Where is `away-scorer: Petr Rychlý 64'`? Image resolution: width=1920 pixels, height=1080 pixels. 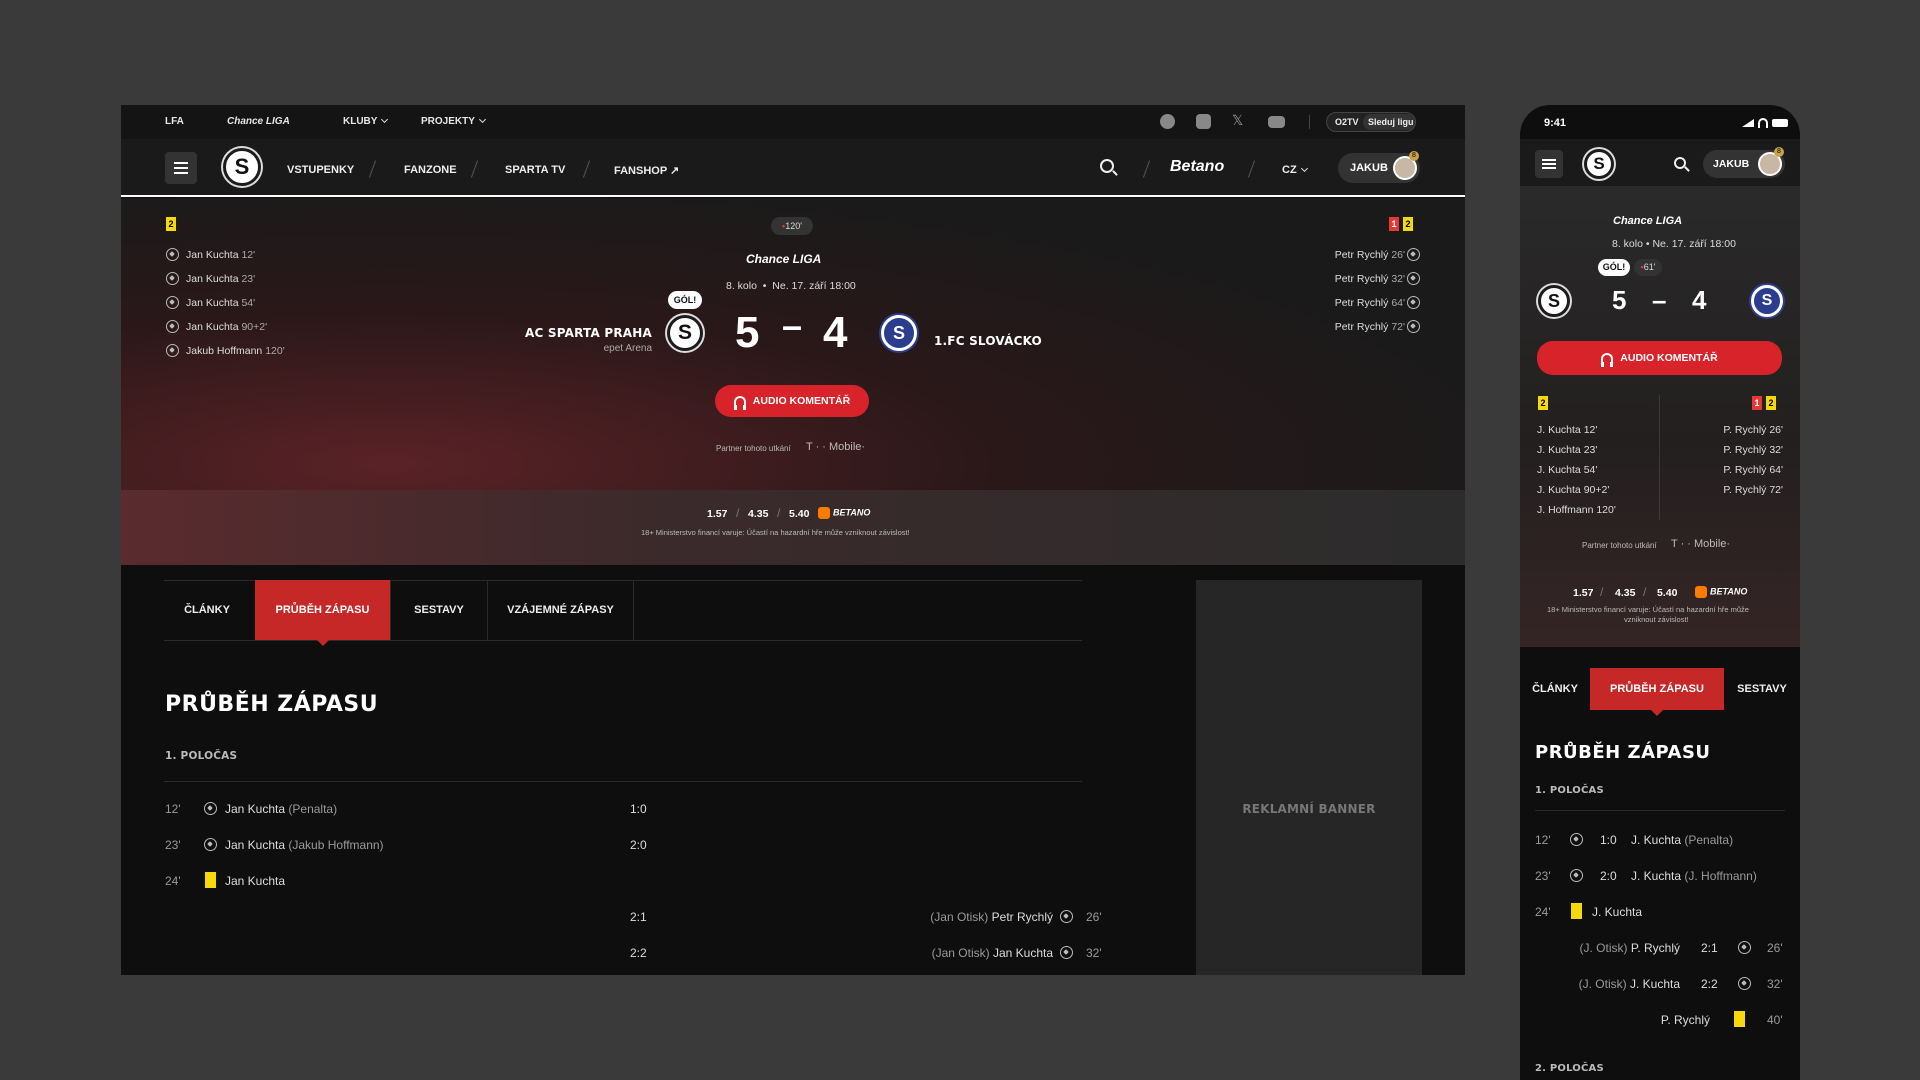
away-scorer: Petr Rychlý 64' is located at coordinates (1370, 303).